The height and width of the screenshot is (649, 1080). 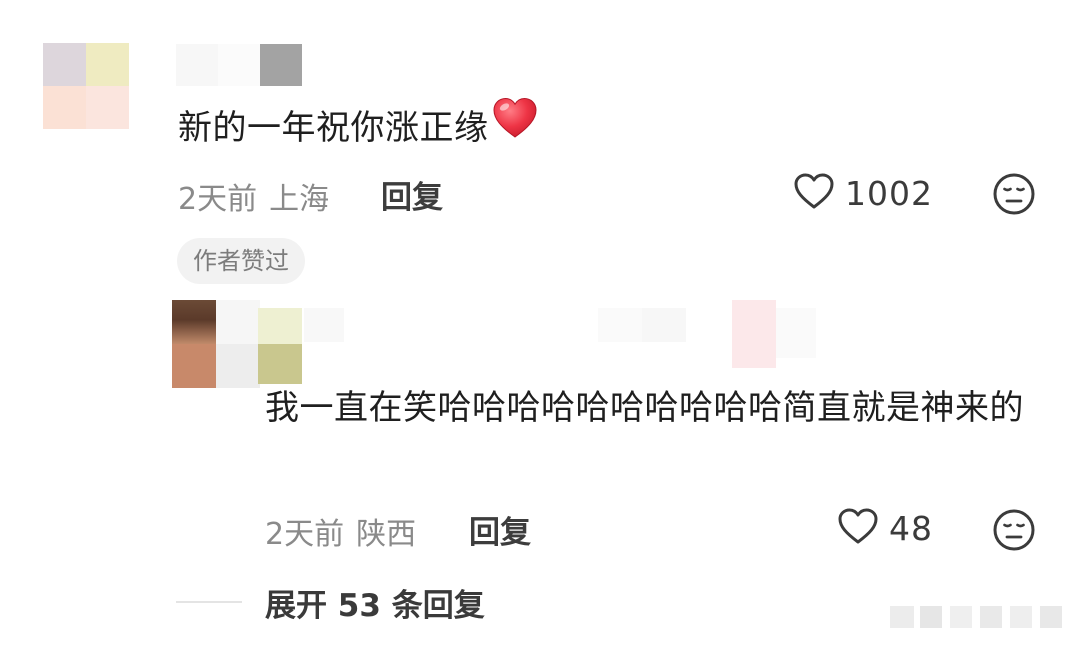 I want to click on expand-divider, so click(x=209, y=602).